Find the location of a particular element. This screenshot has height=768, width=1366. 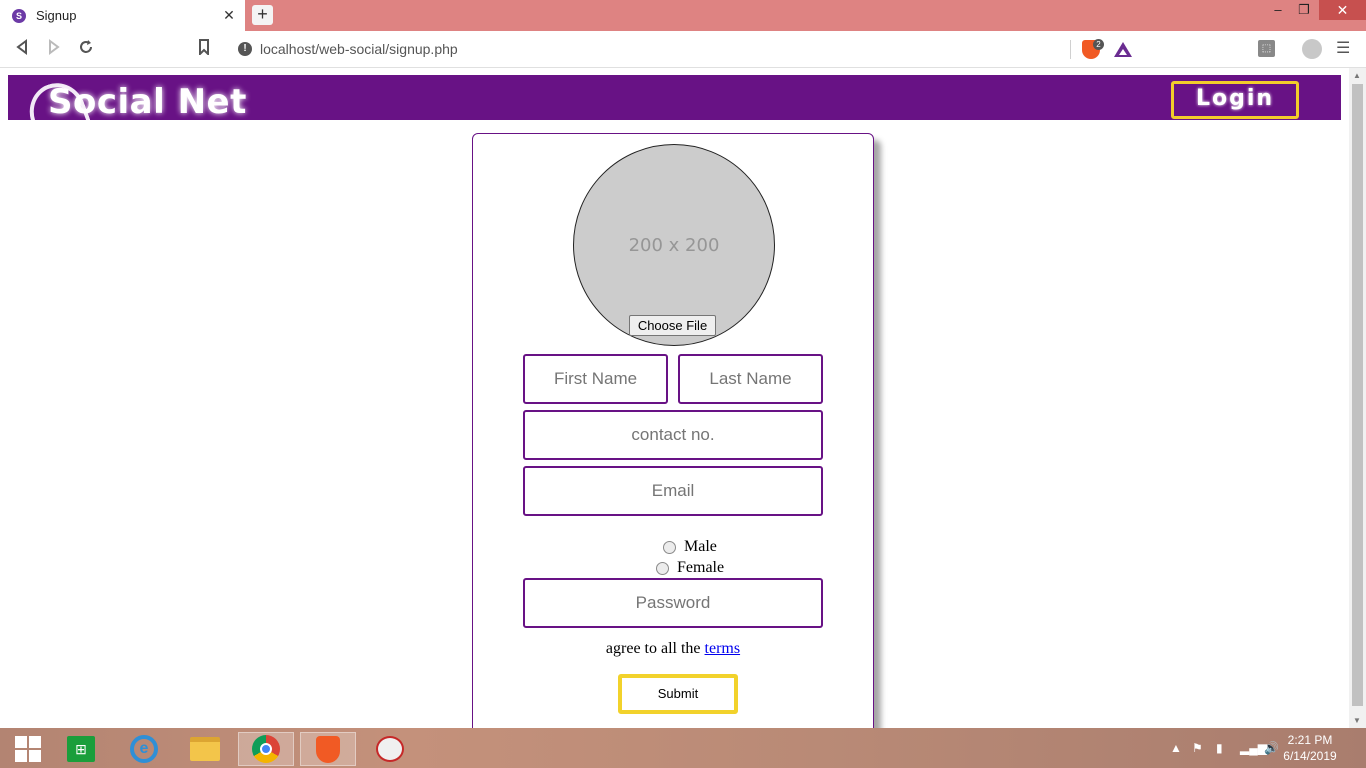

file-explorer-icon is located at coordinates (205, 749).